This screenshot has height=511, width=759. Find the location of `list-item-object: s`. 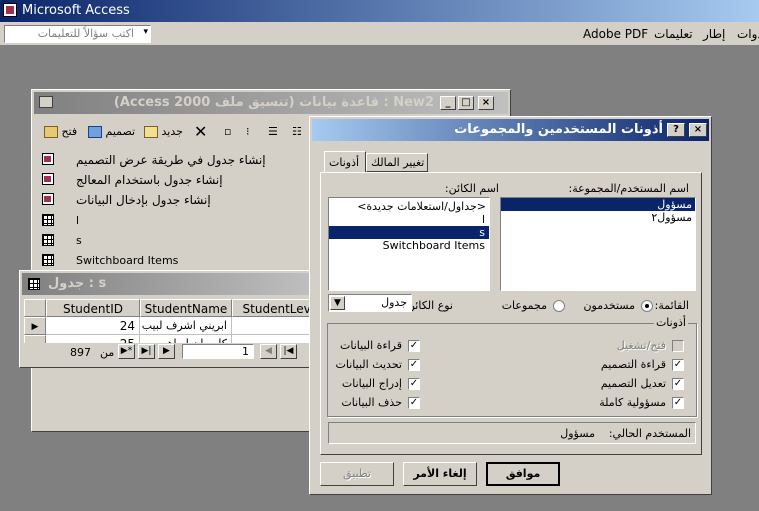

list-item-object: s is located at coordinates (409, 232).